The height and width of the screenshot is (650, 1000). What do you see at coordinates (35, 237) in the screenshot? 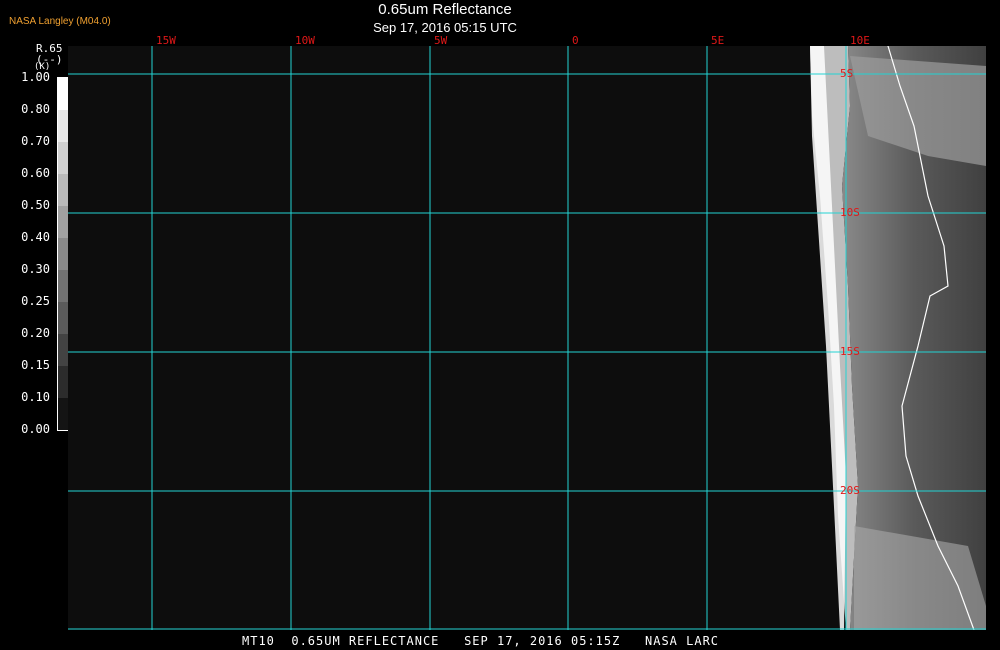
I see `colorbar-tick-label: 0.40` at bounding box center [35, 237].